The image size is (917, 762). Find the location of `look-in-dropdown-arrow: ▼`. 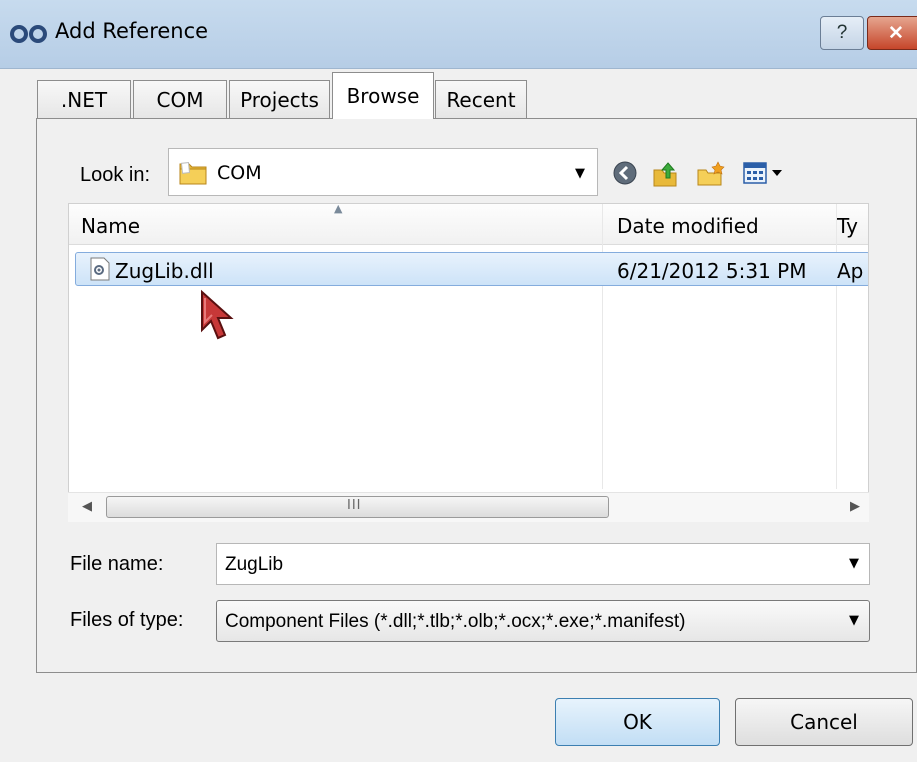

look-in-dropdown-arrow: ▼ is located at coordinates (580, 173).